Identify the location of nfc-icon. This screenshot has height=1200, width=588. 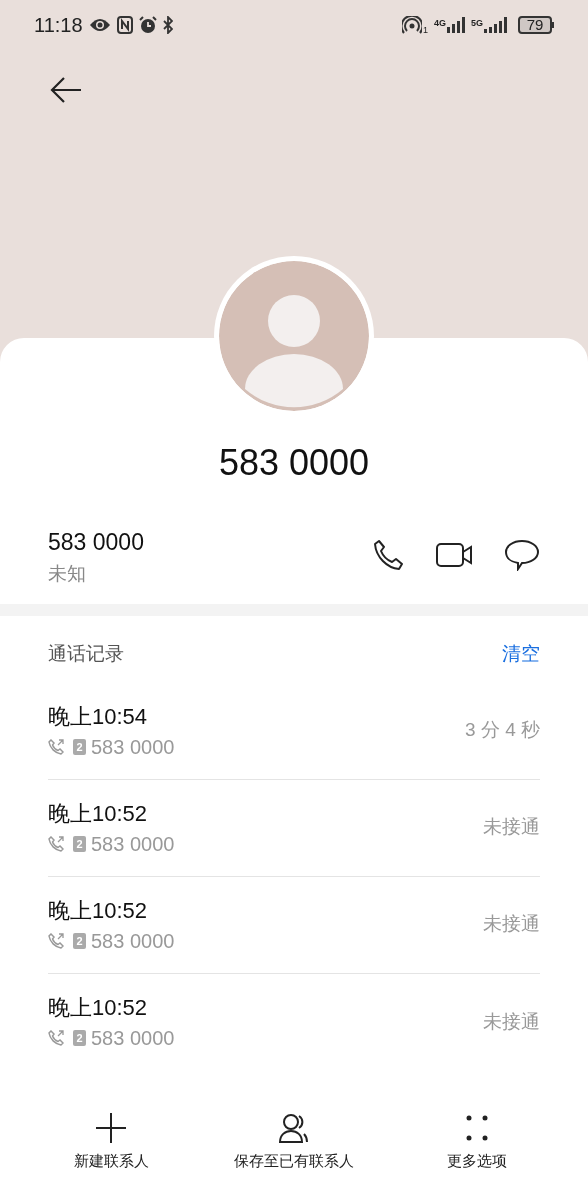
(124, 25).